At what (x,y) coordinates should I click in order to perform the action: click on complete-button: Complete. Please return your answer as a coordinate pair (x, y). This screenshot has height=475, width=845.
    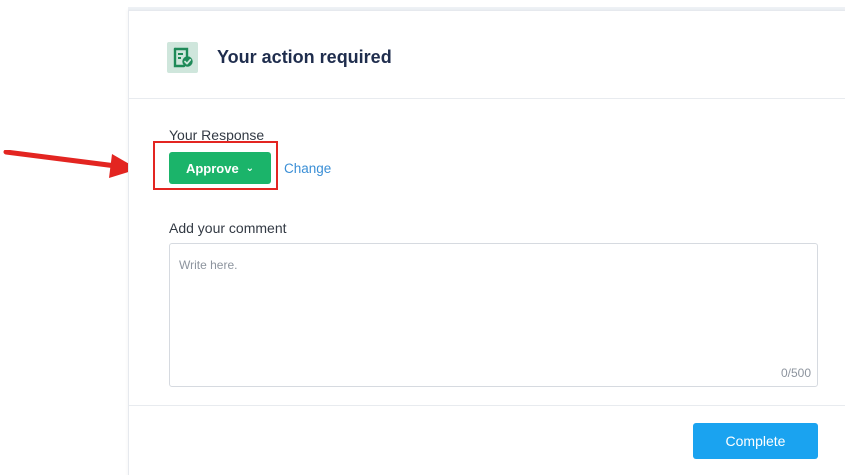
    Looking at the image, I should click on (755, 441).